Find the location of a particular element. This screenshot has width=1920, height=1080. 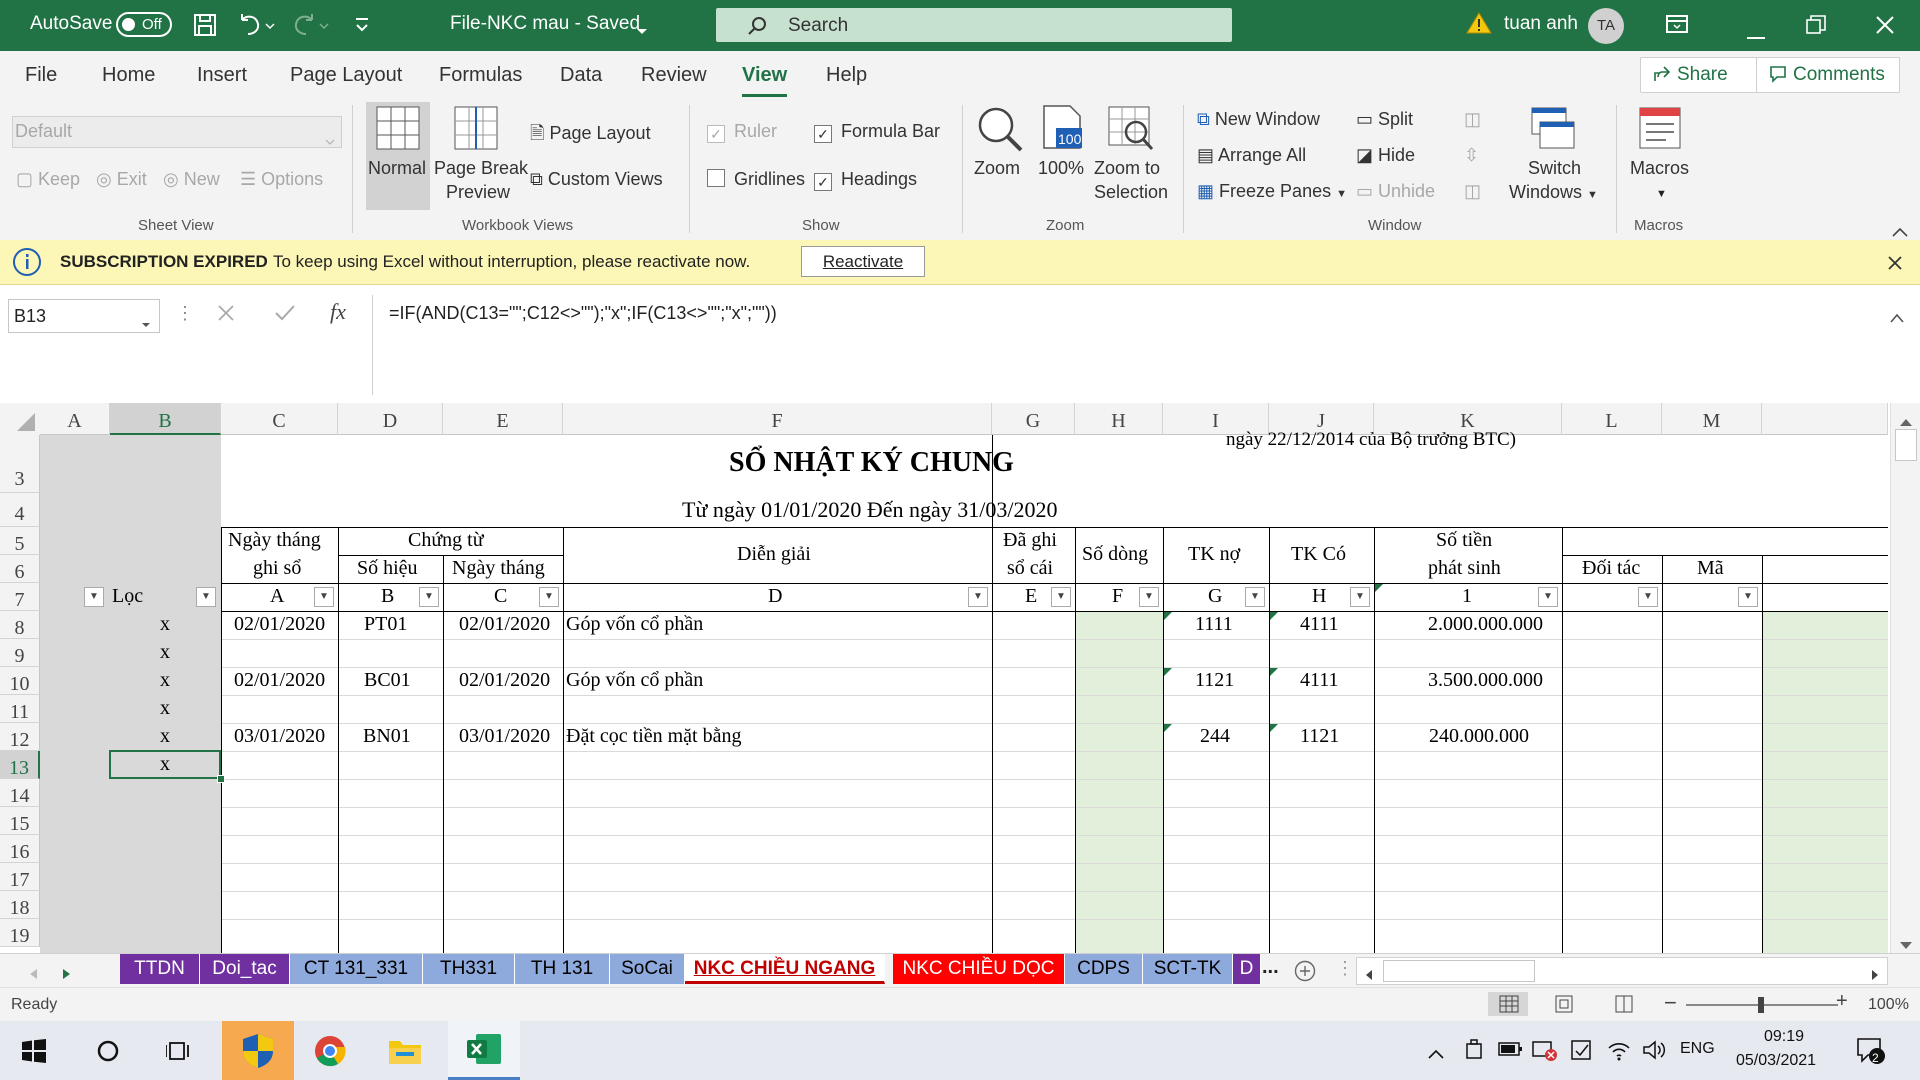

scroll-tabs-right-icon is located at coordinates (67, 974).